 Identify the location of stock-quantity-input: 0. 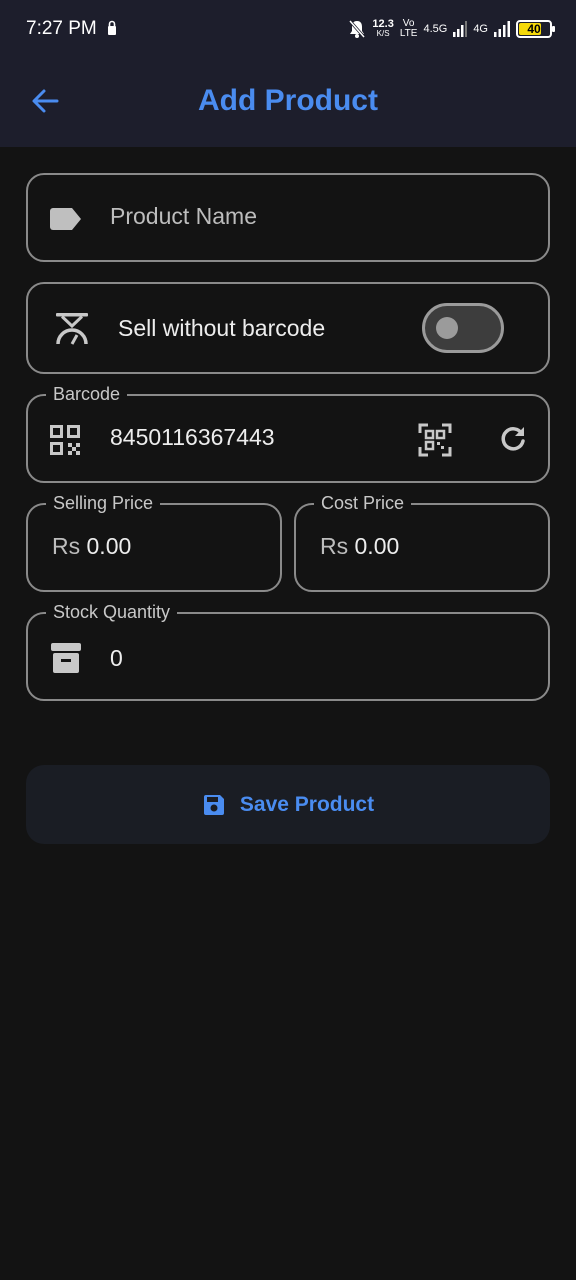
(116, 658).